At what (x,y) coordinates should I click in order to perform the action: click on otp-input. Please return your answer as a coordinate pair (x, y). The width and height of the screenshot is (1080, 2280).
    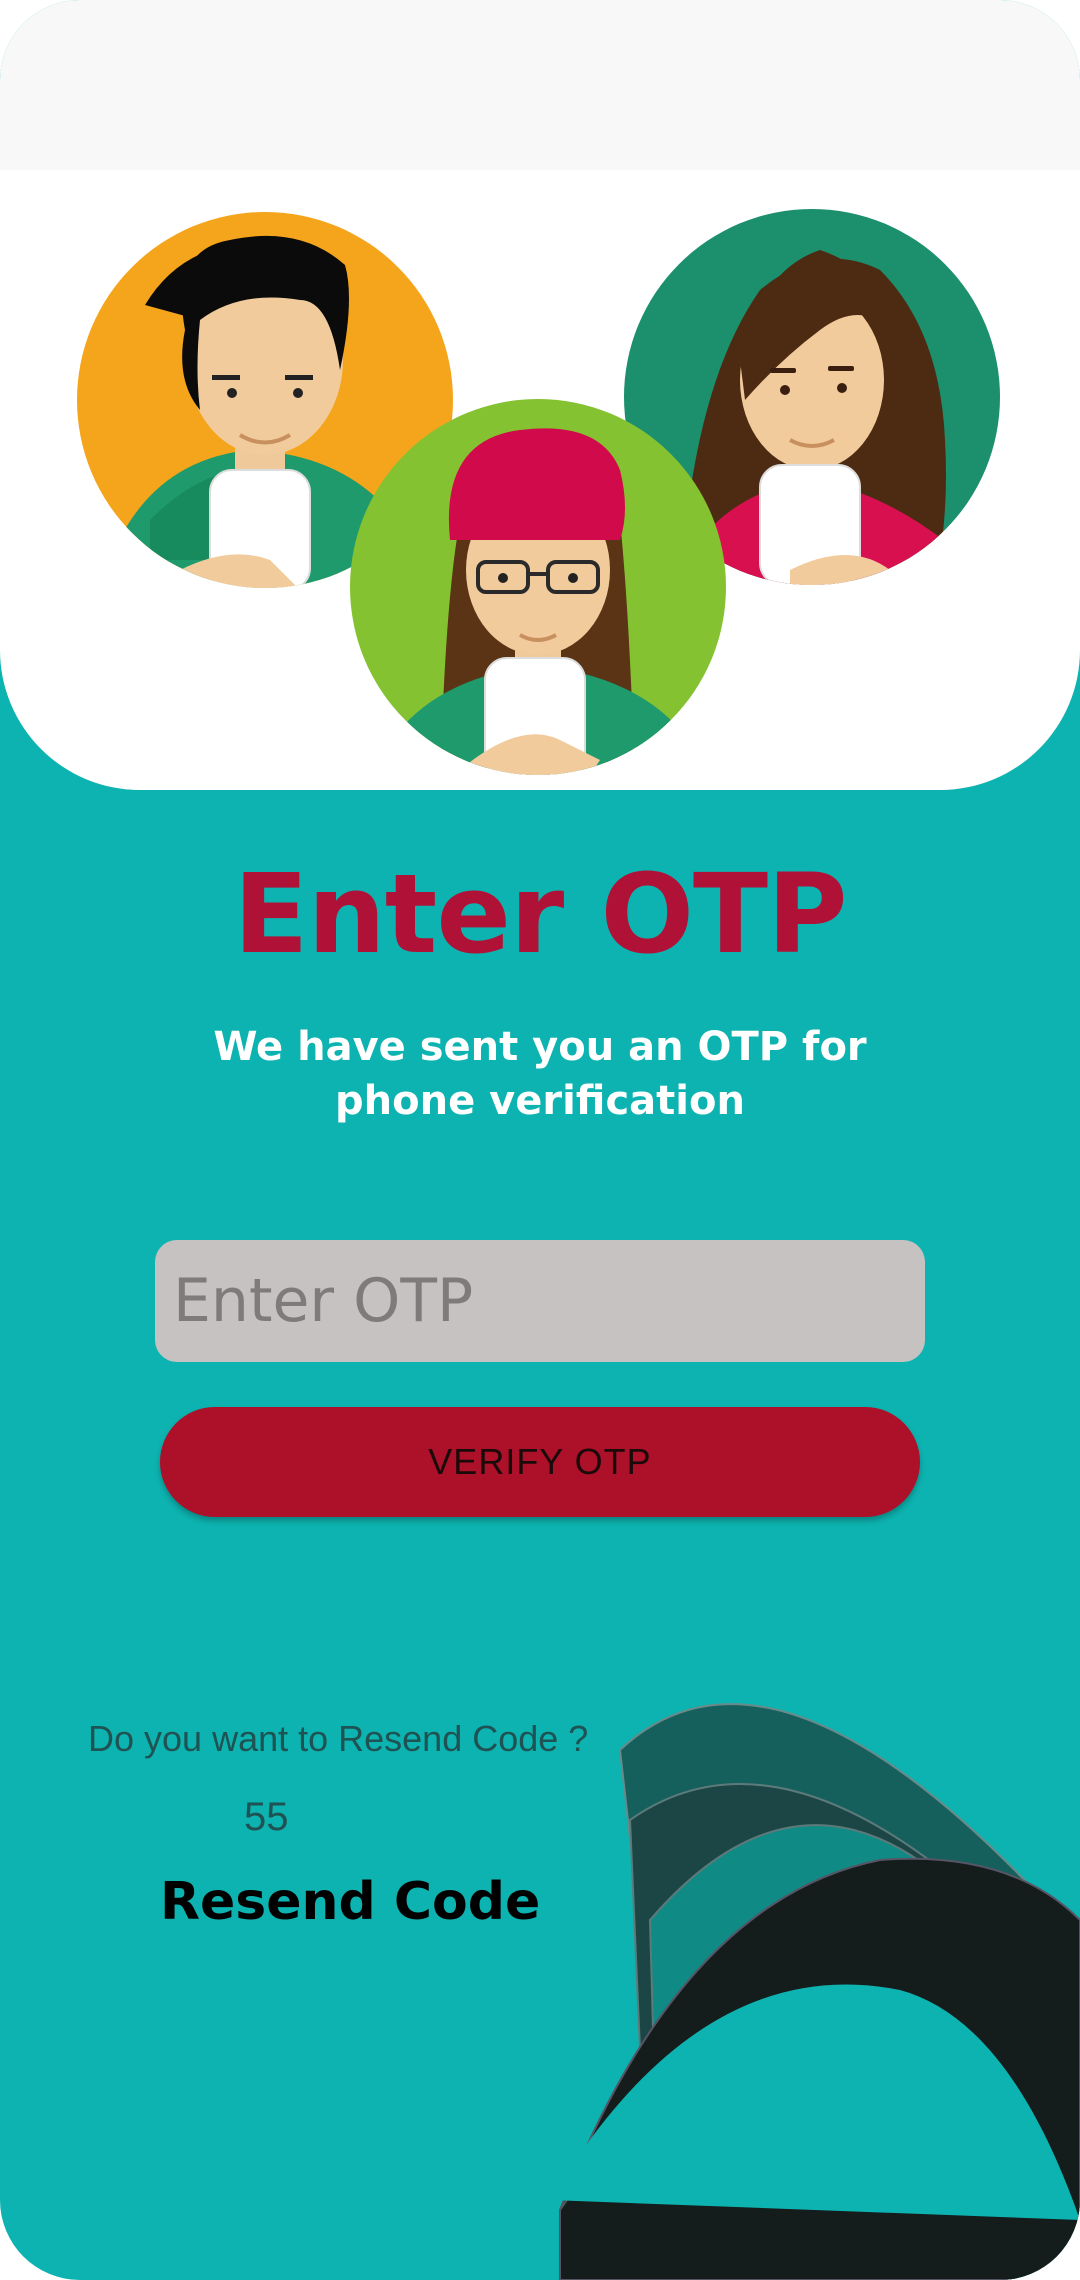
    Looking at the image, I should click on (540, 1301).